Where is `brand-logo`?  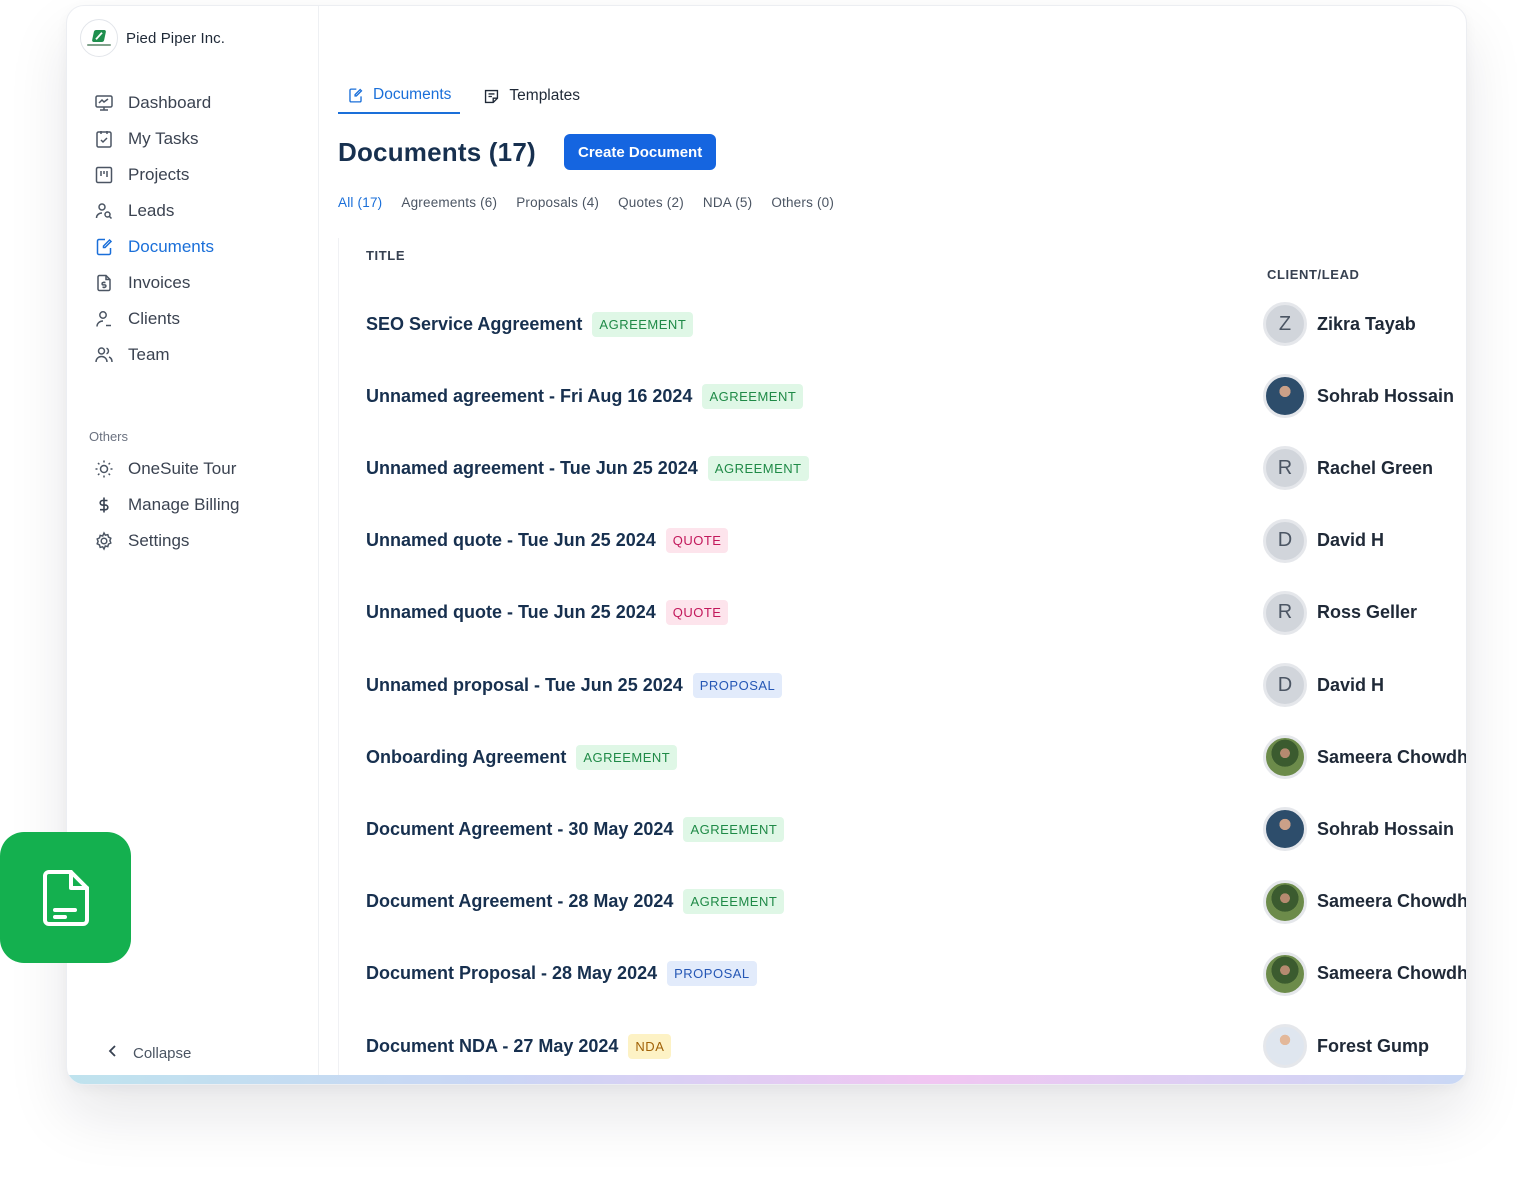 brand-logo is located at coordinates (99, 38).